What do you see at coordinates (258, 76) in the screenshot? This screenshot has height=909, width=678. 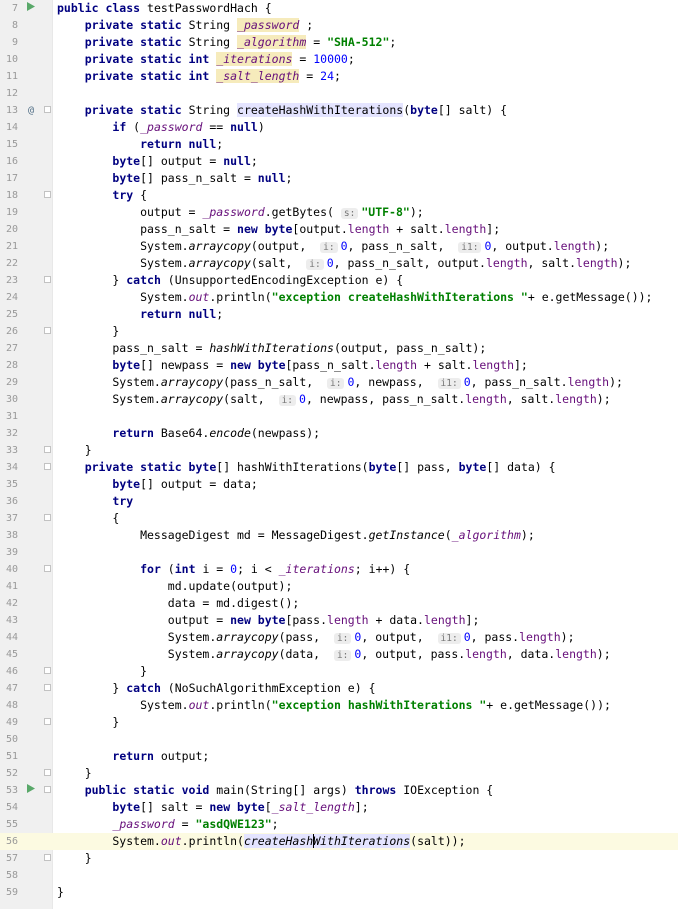 I see `static-field-declaration: _salt_length` at bounding box center [258, 76].